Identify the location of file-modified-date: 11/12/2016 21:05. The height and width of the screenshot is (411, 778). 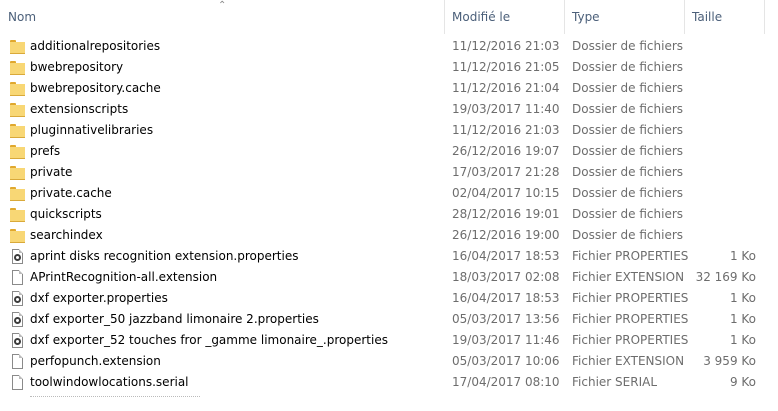
(506, 67).